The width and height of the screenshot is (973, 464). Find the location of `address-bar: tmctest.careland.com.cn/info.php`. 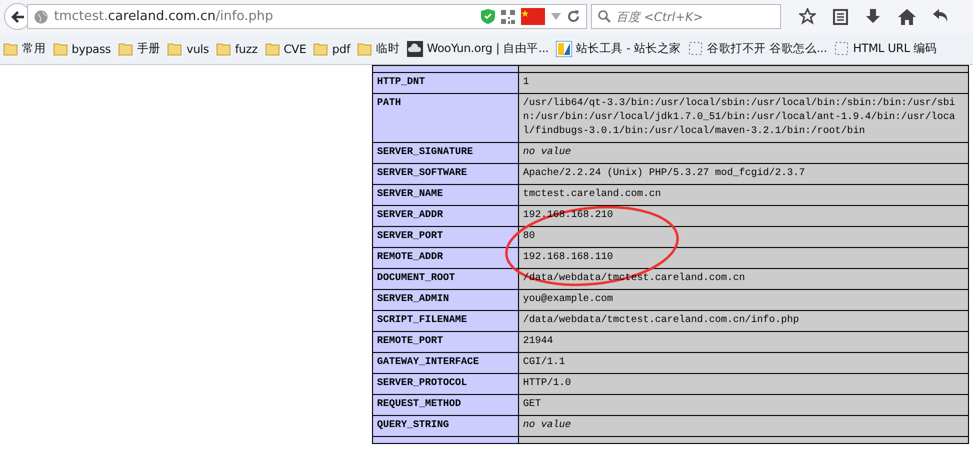

address-bar: tmctest.careland.com.cn/info.php is located at coordinates (307, 16).